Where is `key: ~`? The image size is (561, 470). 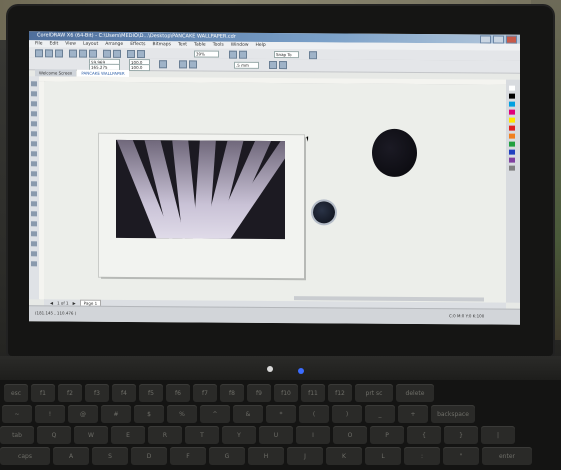
key: ~ is located at coordinates (17, 414).